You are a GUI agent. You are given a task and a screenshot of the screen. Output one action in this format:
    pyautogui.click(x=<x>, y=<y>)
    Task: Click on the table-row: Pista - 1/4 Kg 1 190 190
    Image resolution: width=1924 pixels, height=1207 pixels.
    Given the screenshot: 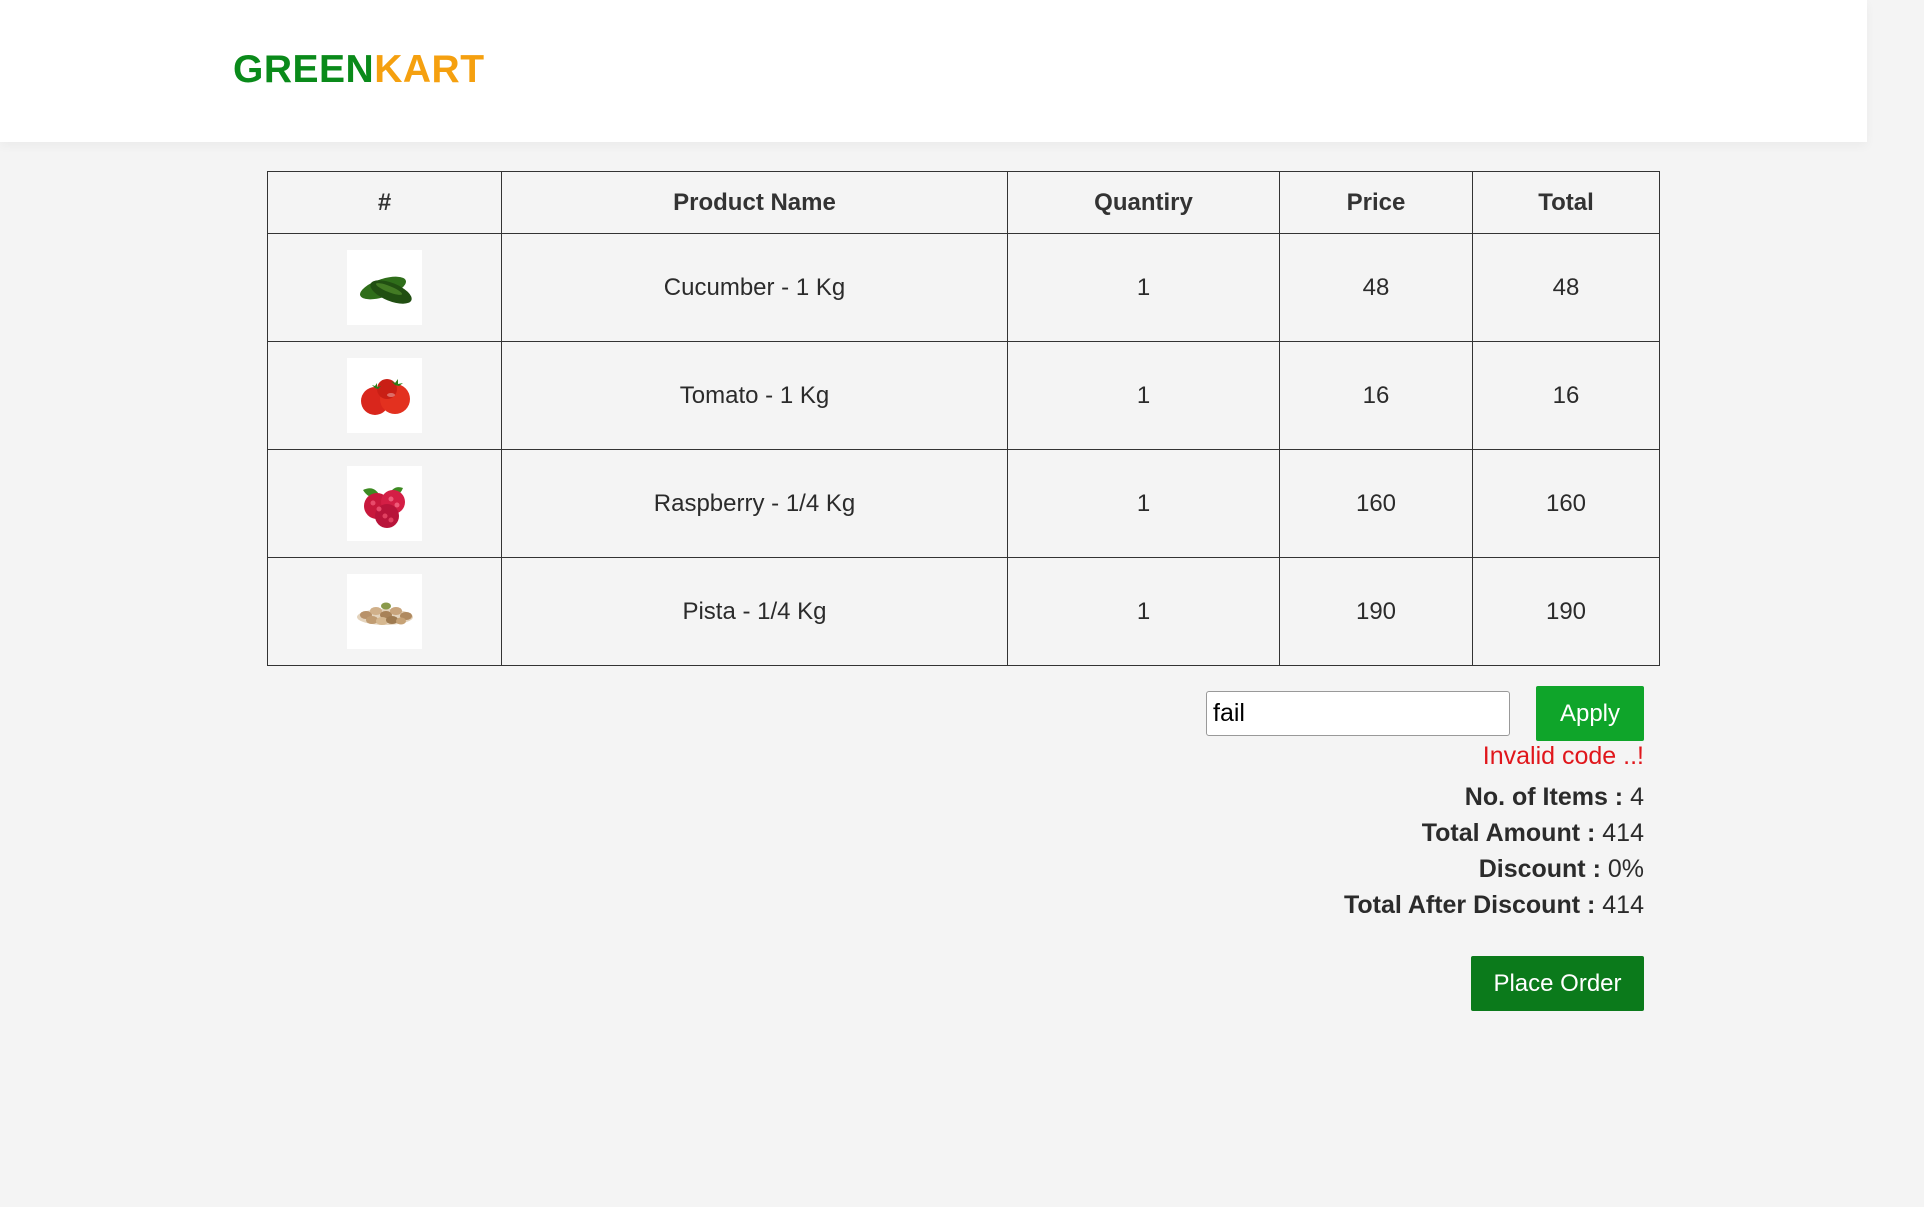 What is the action you would take?
    pyautogui.click(x=963, y=611)
    